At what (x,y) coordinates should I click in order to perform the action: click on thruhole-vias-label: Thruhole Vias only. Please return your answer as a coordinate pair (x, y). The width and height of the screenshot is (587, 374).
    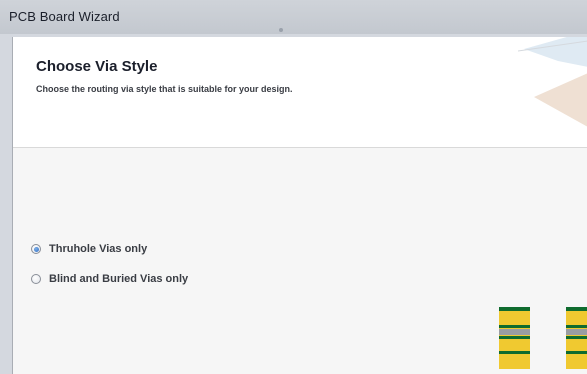
    Looking at the image, I should click on (98, 249).